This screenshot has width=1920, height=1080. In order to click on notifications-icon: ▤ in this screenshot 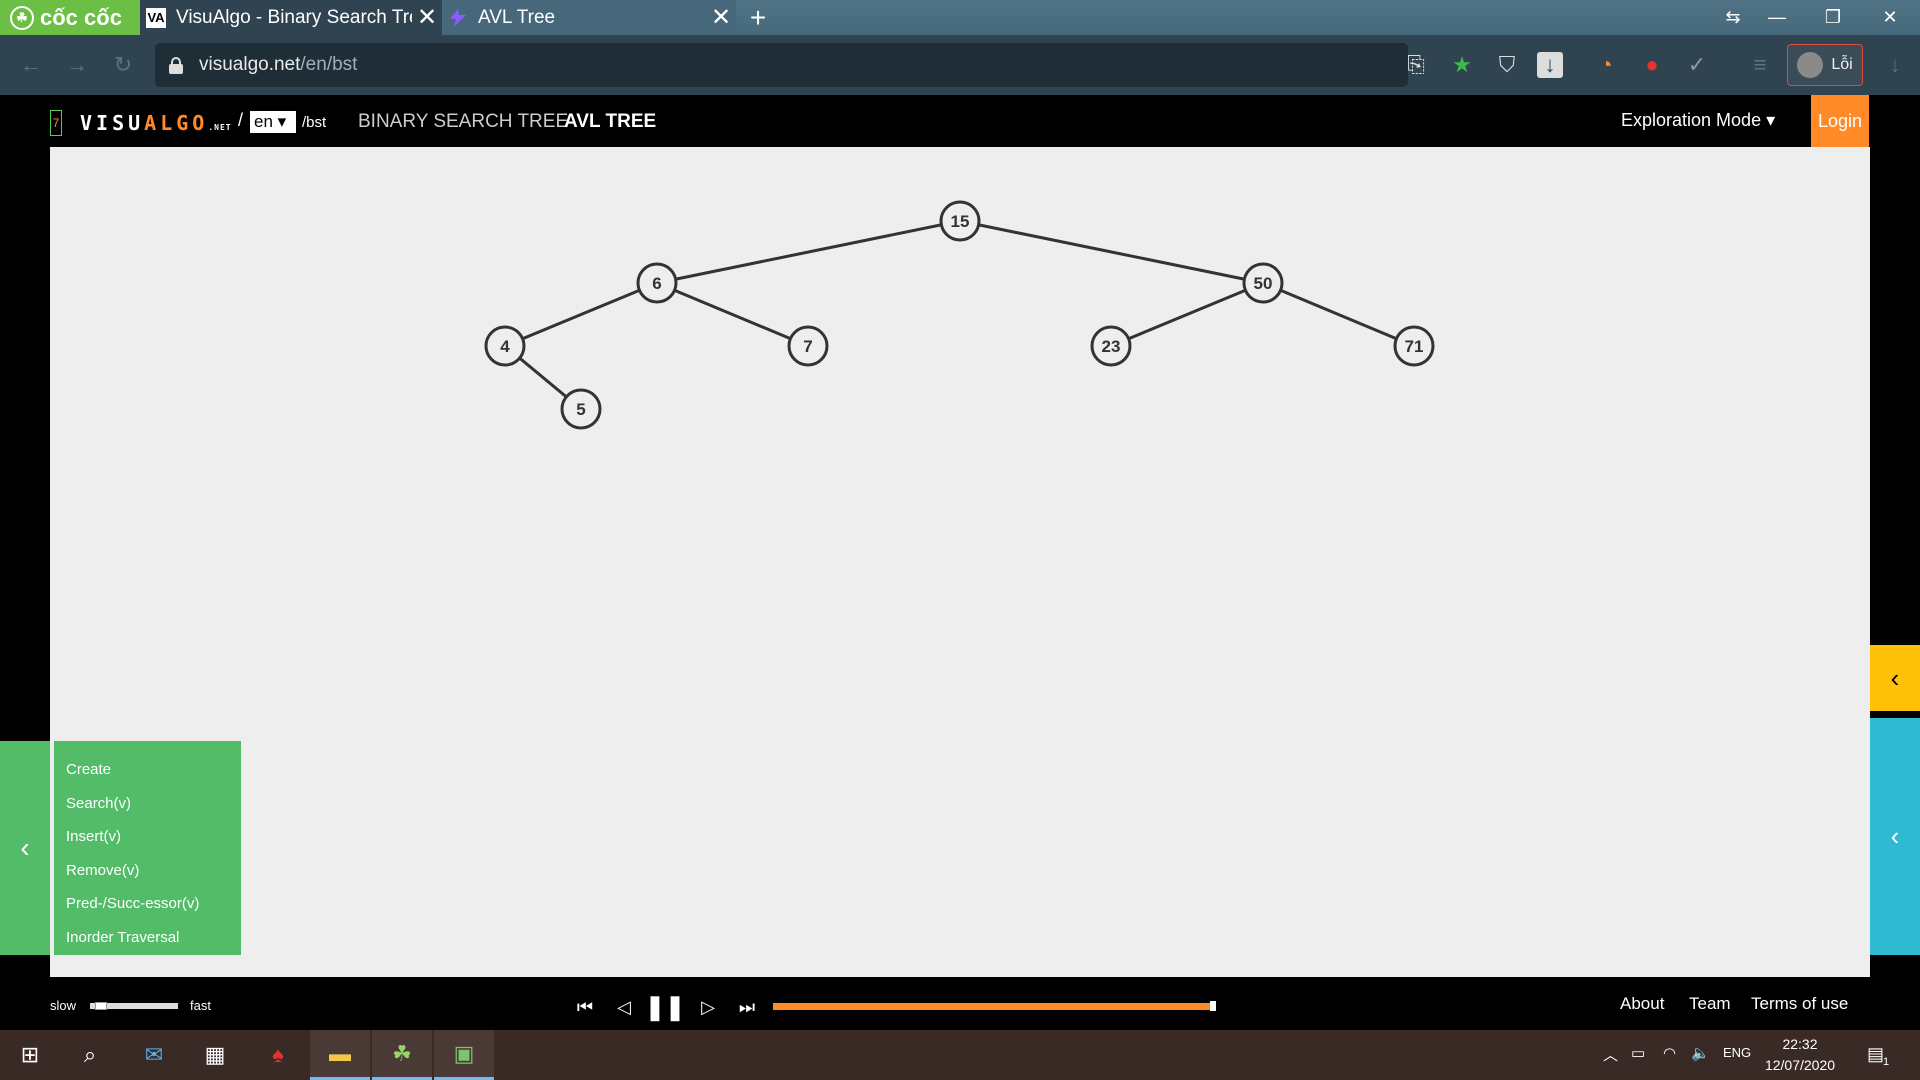, I will do `click(1875, 1054)`.